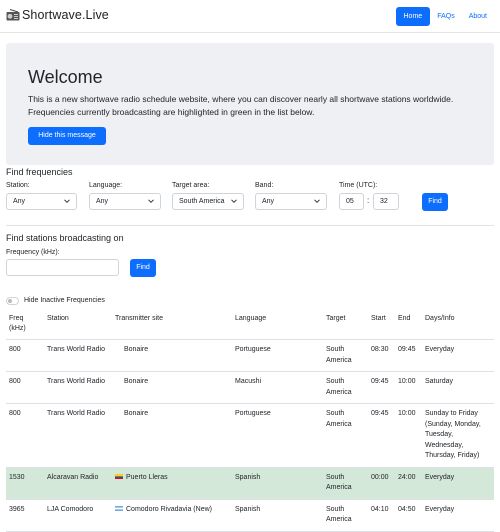 This screenshot has width=500, height=532. Describe the element at coordinates (458, 325) in the screenshot. I see `col-days-info: Days/Info` at that location.